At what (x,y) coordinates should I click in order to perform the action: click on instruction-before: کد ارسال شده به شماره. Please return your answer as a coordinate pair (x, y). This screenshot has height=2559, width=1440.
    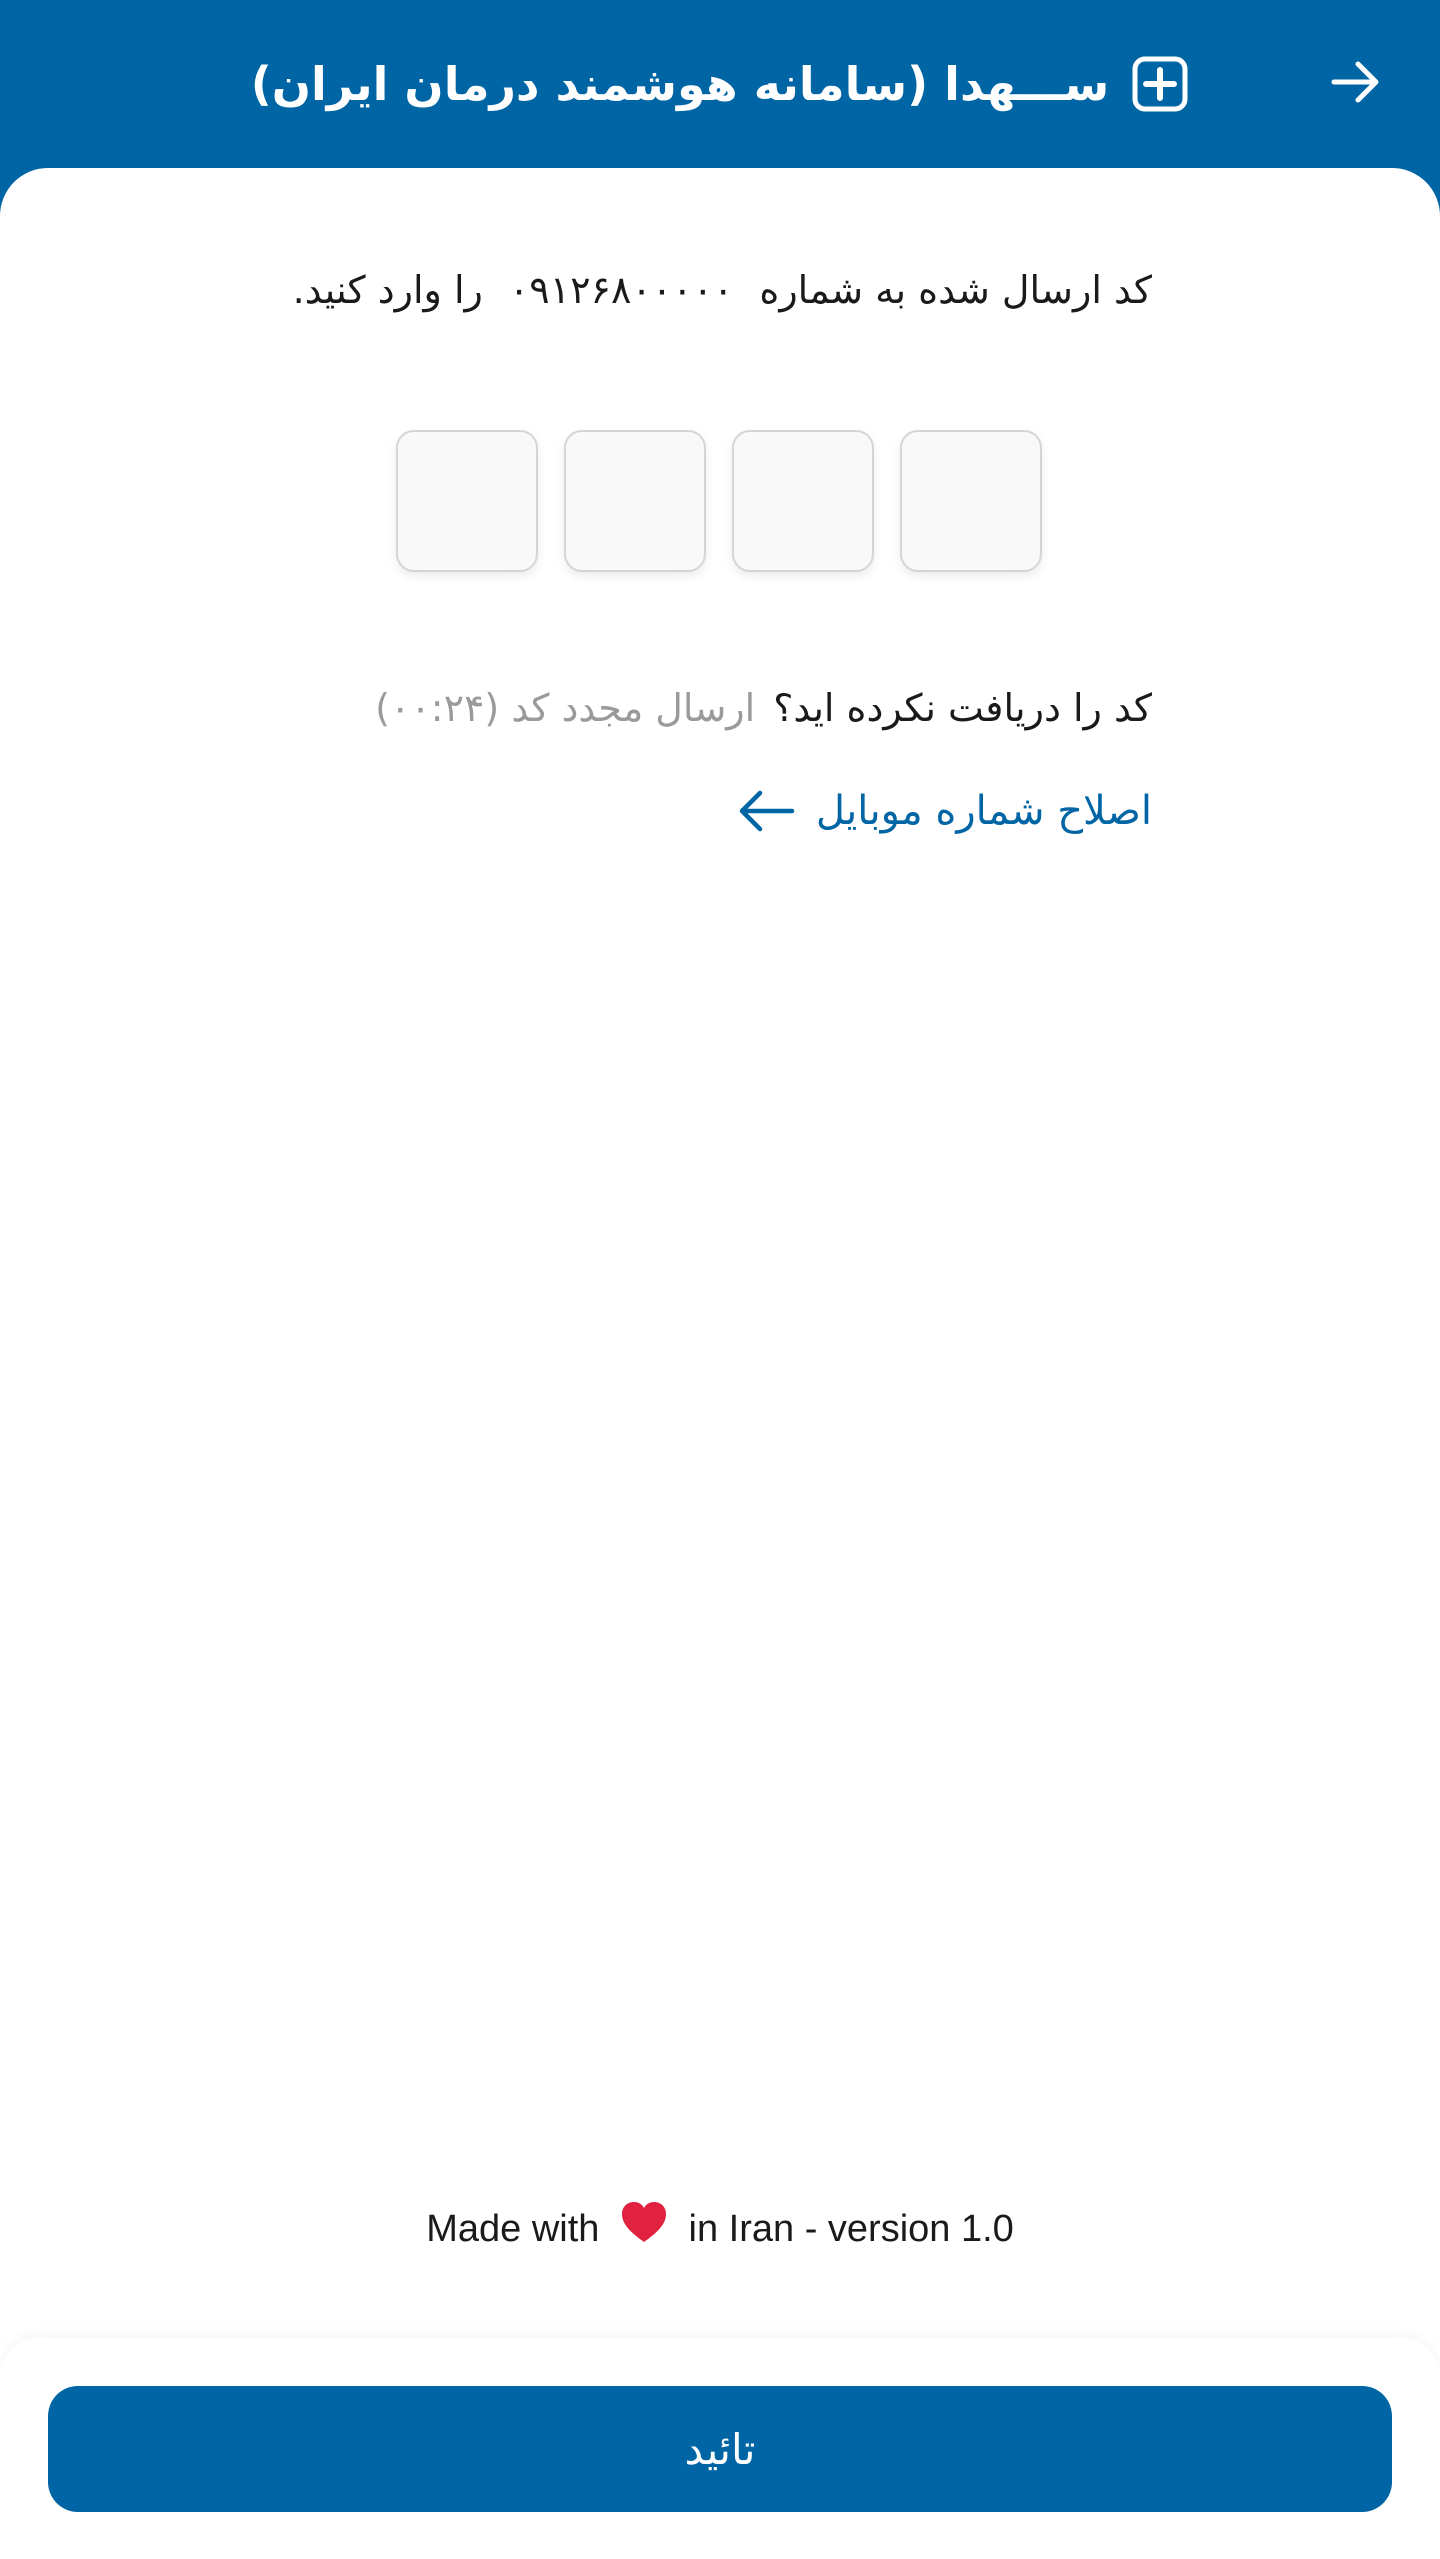
    Looking at the image, I should click on (955, 290).